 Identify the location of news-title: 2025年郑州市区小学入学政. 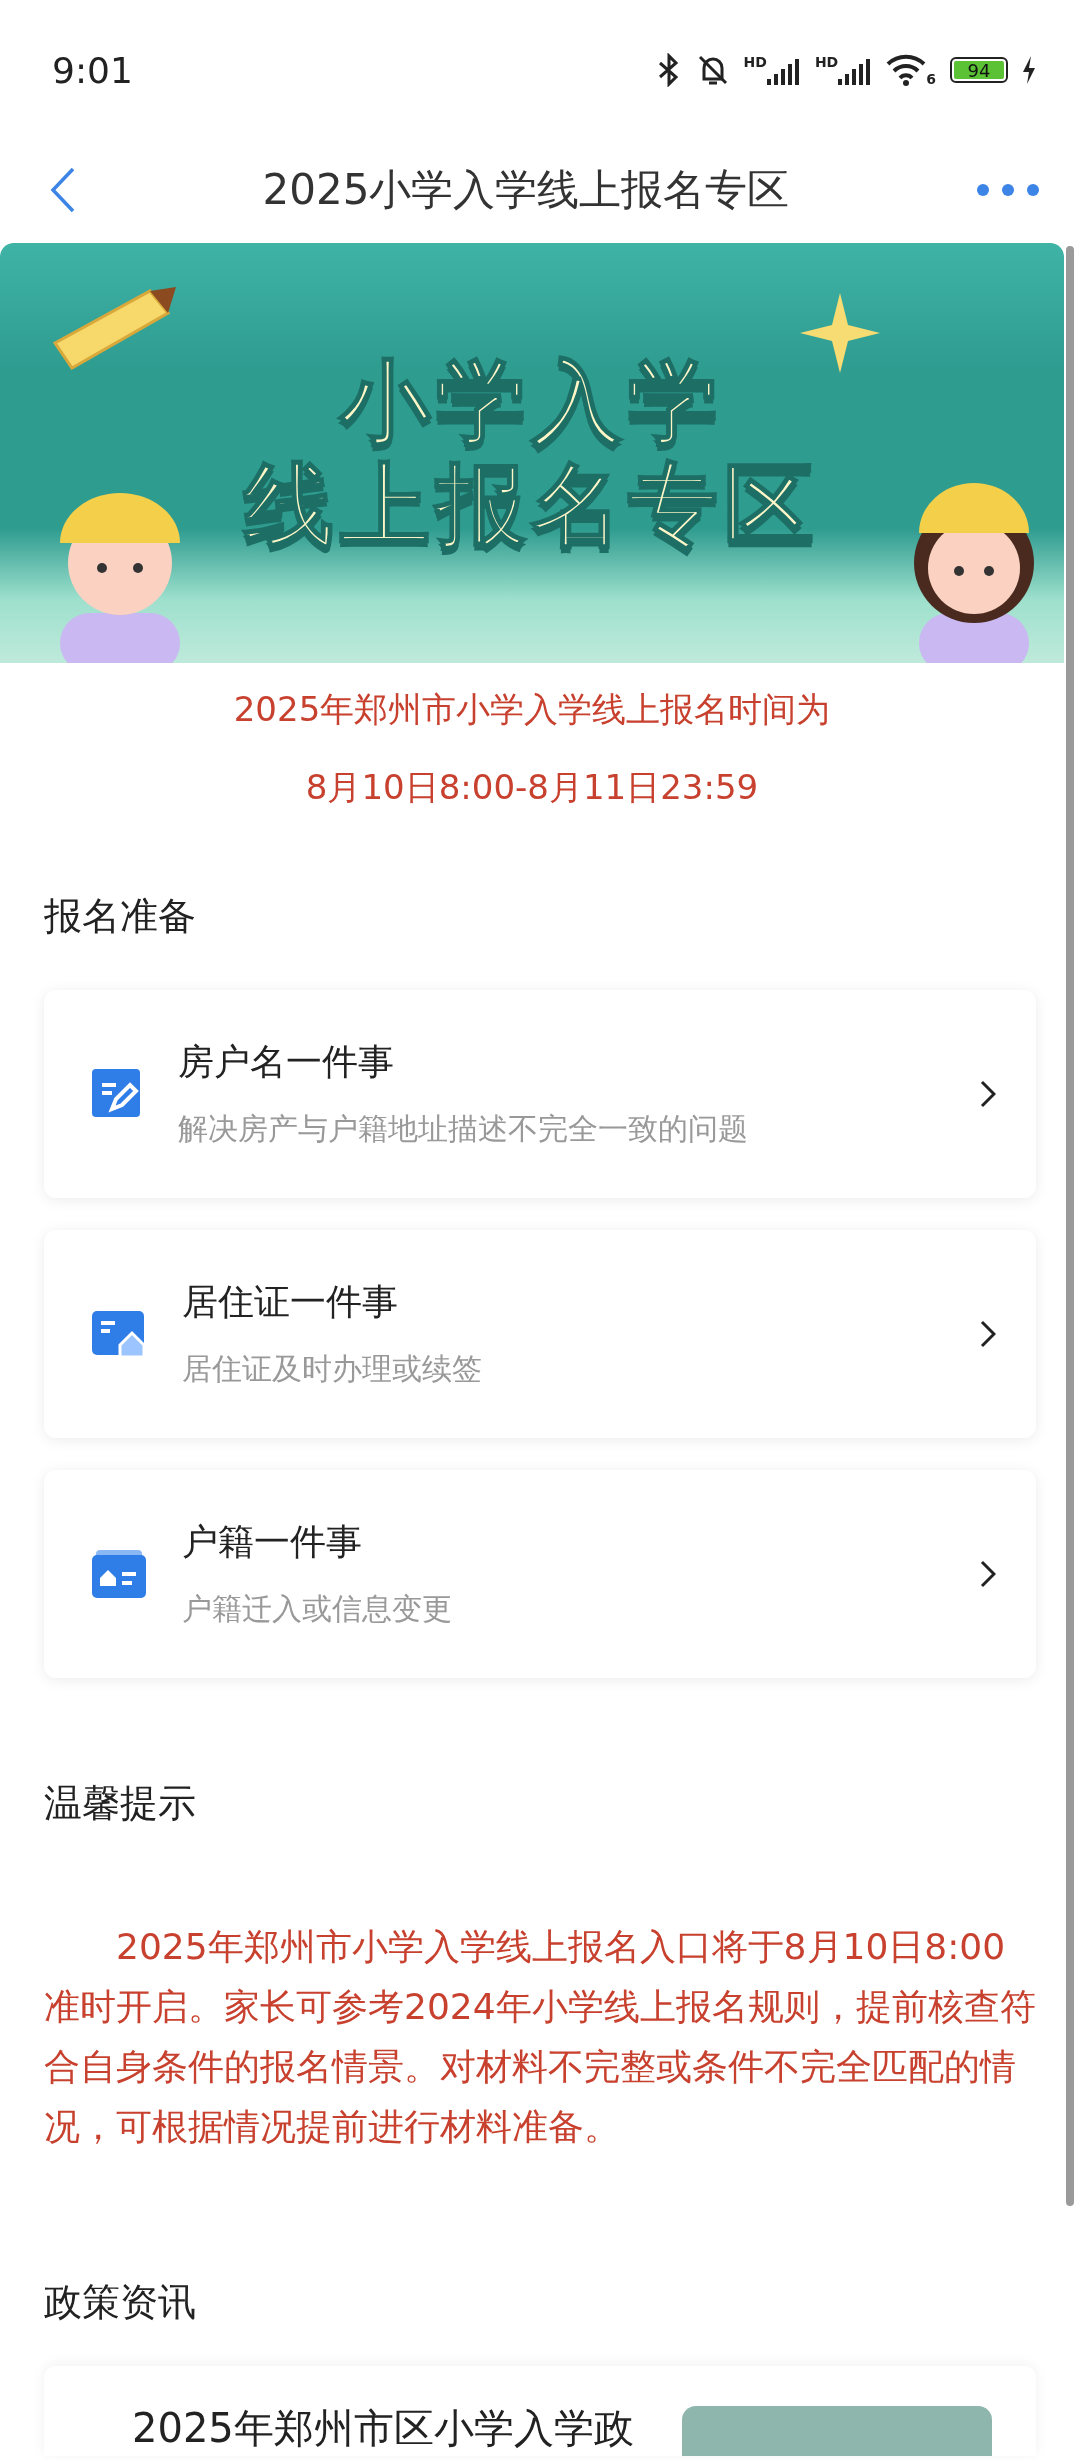
(383, 2428).